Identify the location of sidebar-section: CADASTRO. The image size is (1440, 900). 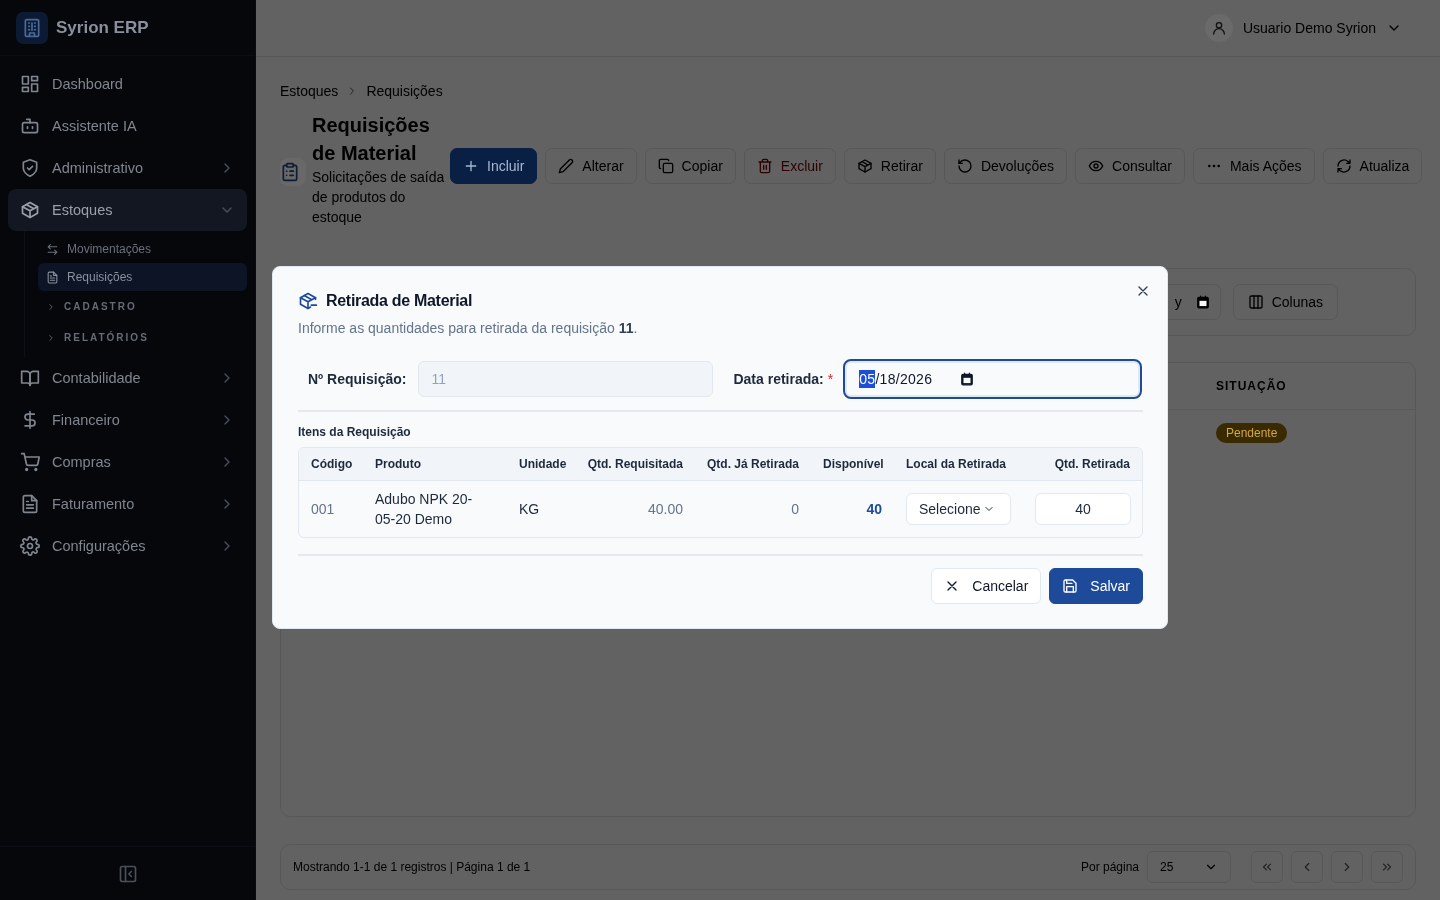
(142, 306).